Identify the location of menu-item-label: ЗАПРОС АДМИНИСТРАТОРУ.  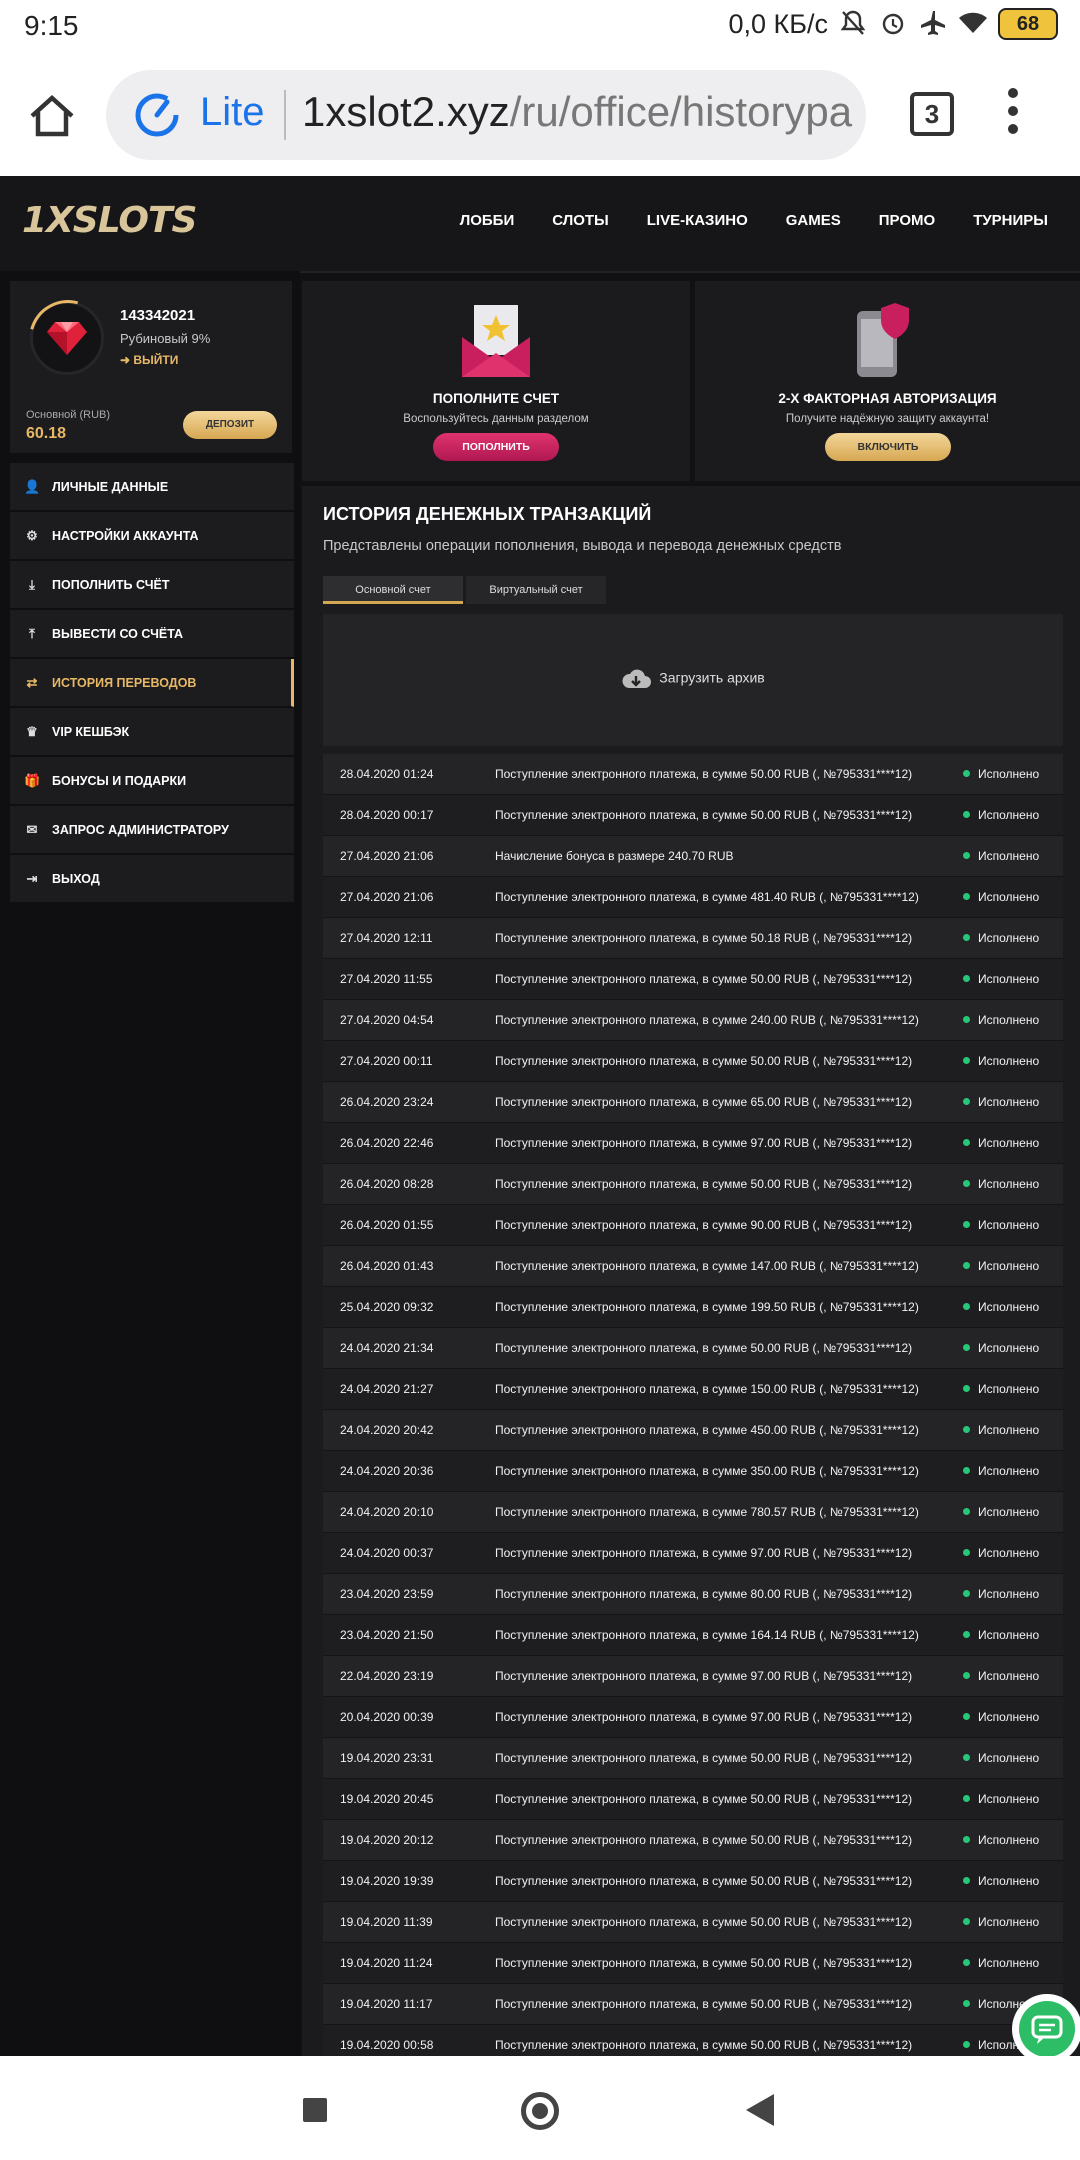
(140, 829).